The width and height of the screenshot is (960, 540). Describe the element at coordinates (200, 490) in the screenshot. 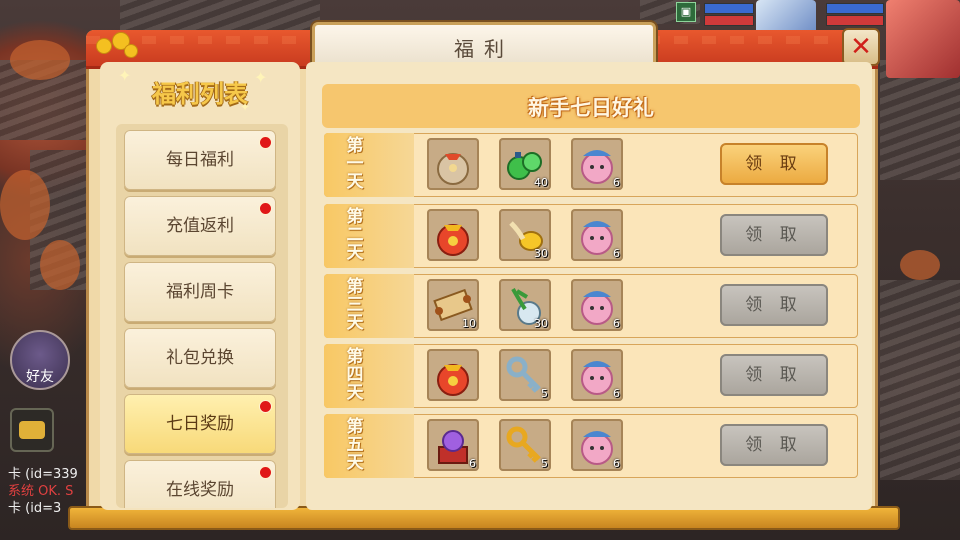

I see `sidebar-item-label: 在线奖励` at that location.